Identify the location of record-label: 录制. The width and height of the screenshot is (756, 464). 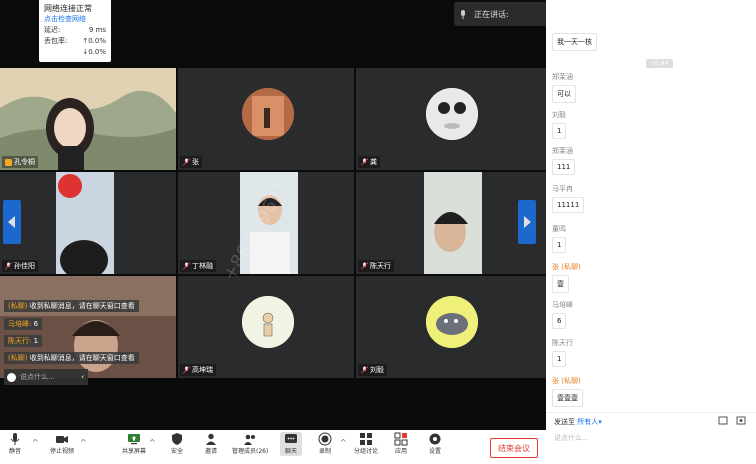
(324, 451).